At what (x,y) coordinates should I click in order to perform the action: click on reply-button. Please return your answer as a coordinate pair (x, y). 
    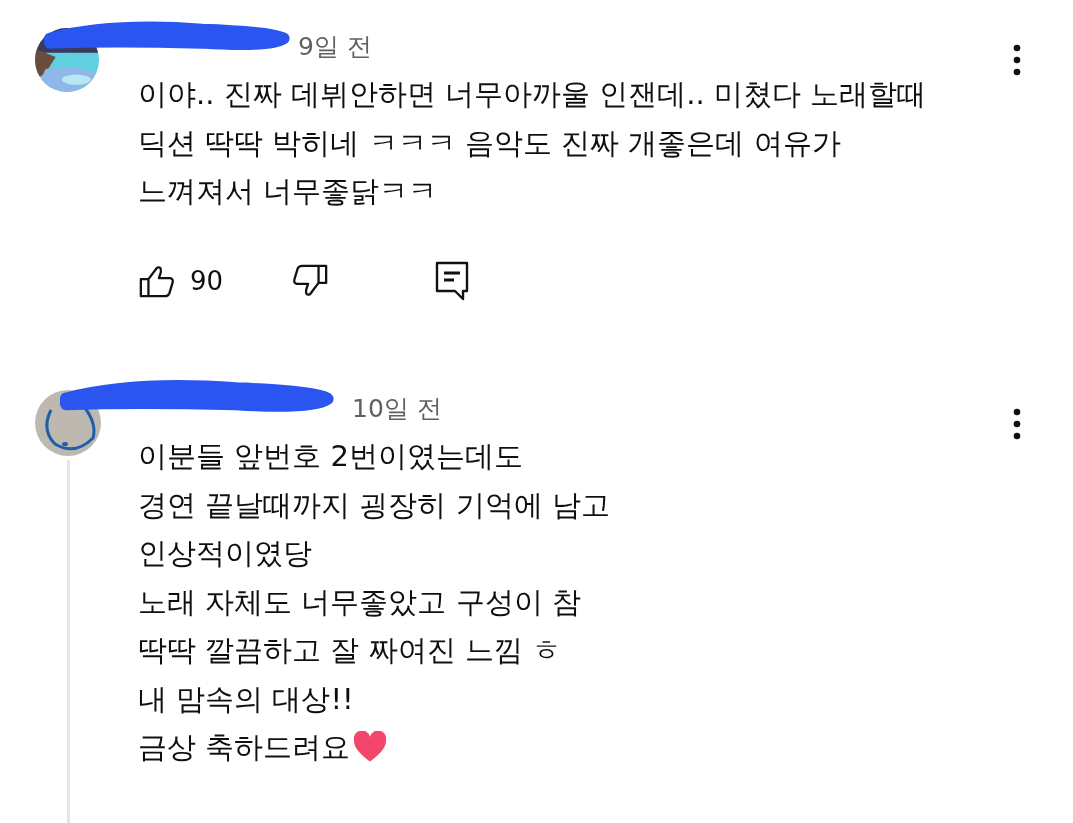
    Looking at the image, I should click on (452, 280).